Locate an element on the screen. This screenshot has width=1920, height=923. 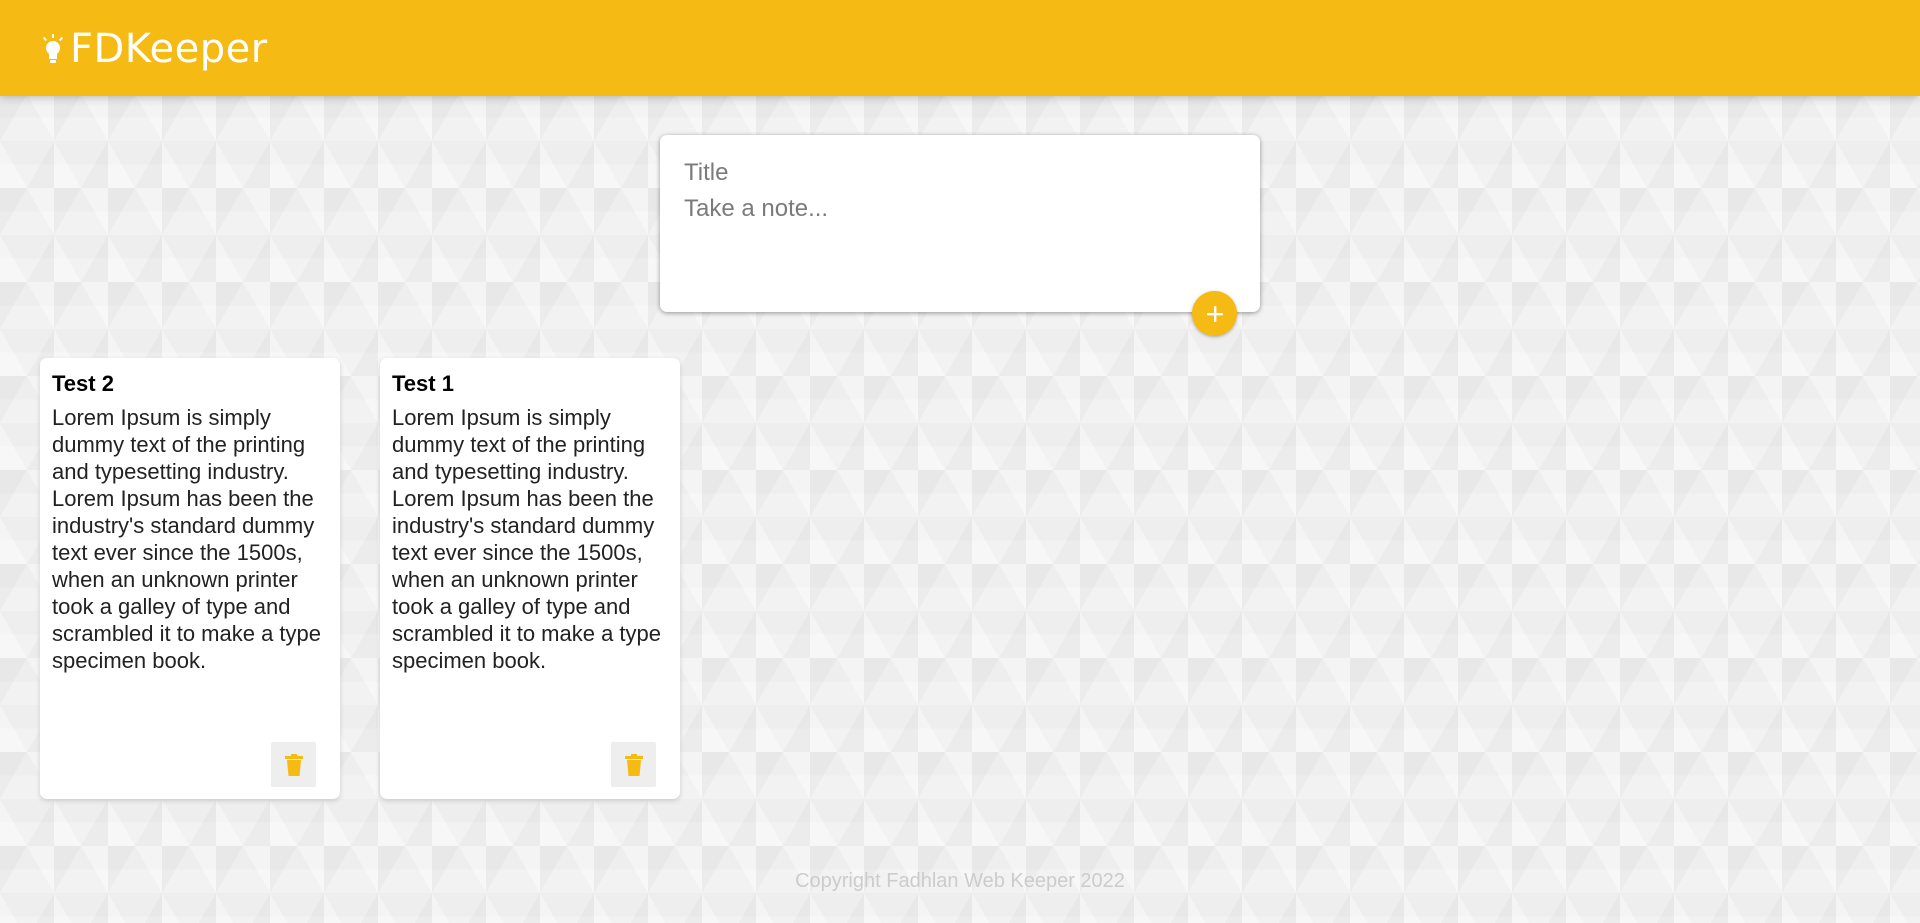
copyright-text: Copyright Fadhlan Web Keeper 2022 is located at coordinates (960, 881).